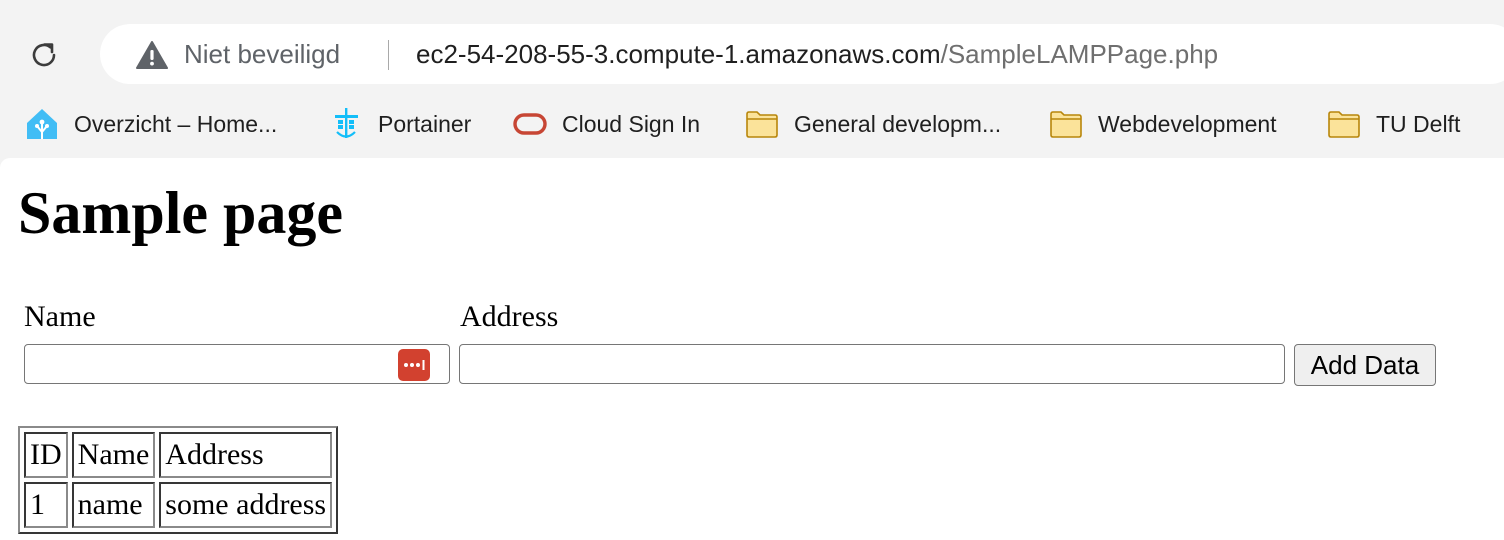 The width and height of the screenshot is (1504, 540). What do you see at coordinates (178, 480) in the screenshot?
I see `data-table: ID Name Address 1 name some address` at bounding box center [178, 480].